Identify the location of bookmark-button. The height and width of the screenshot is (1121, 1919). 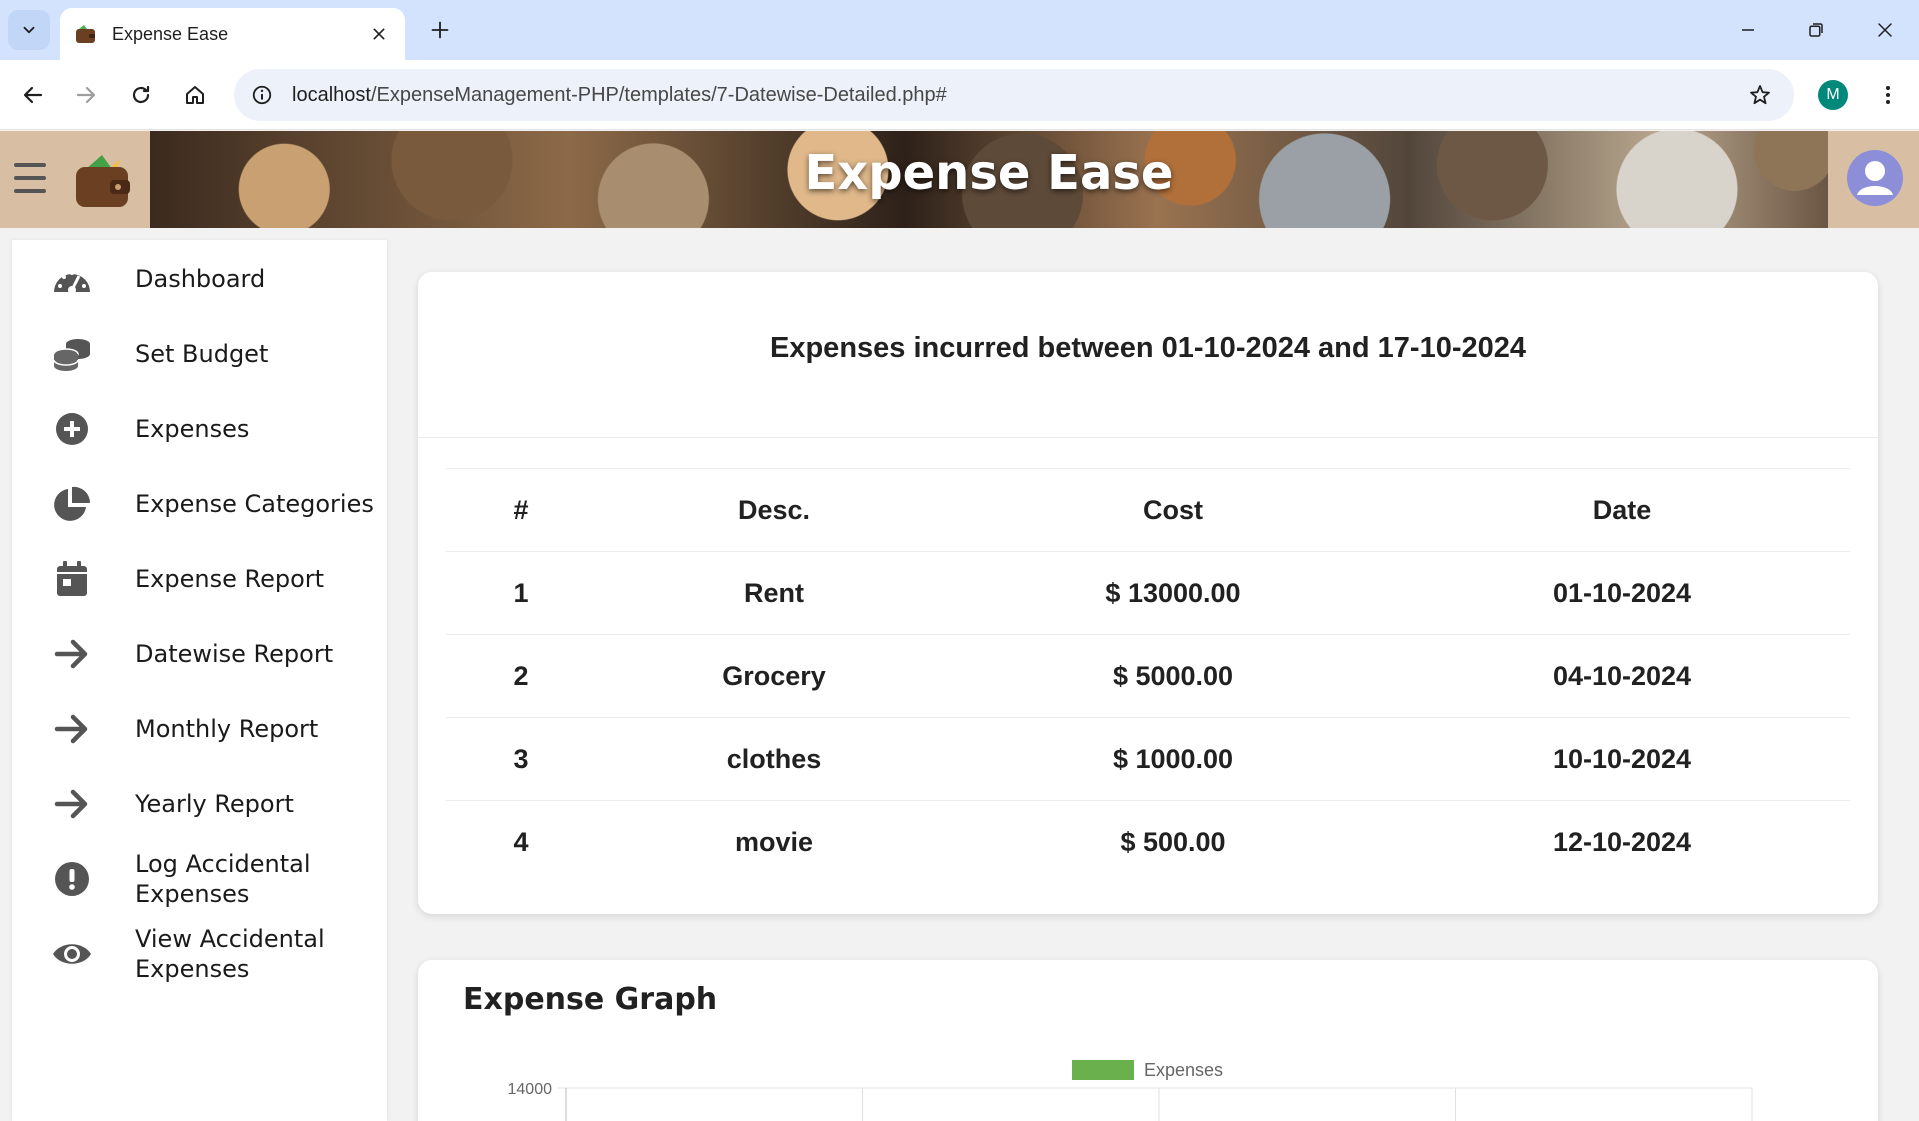
(1760, 95).